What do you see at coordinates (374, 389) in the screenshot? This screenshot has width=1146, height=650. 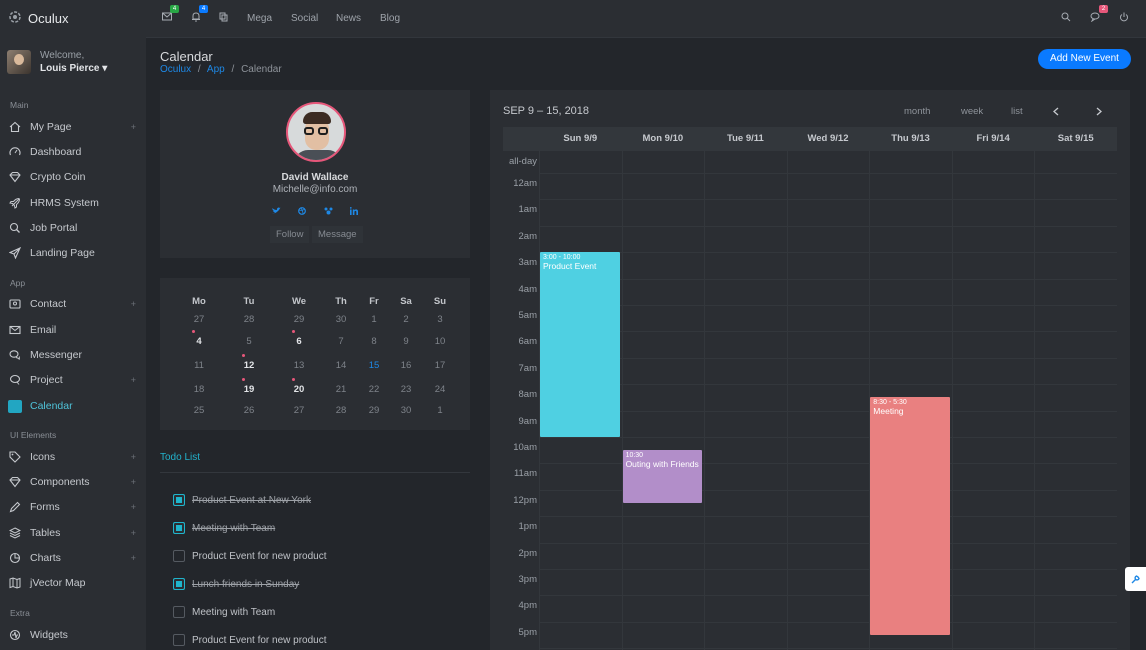 I see `mini-calendar-day: 22` at bounding box center [374, 389].